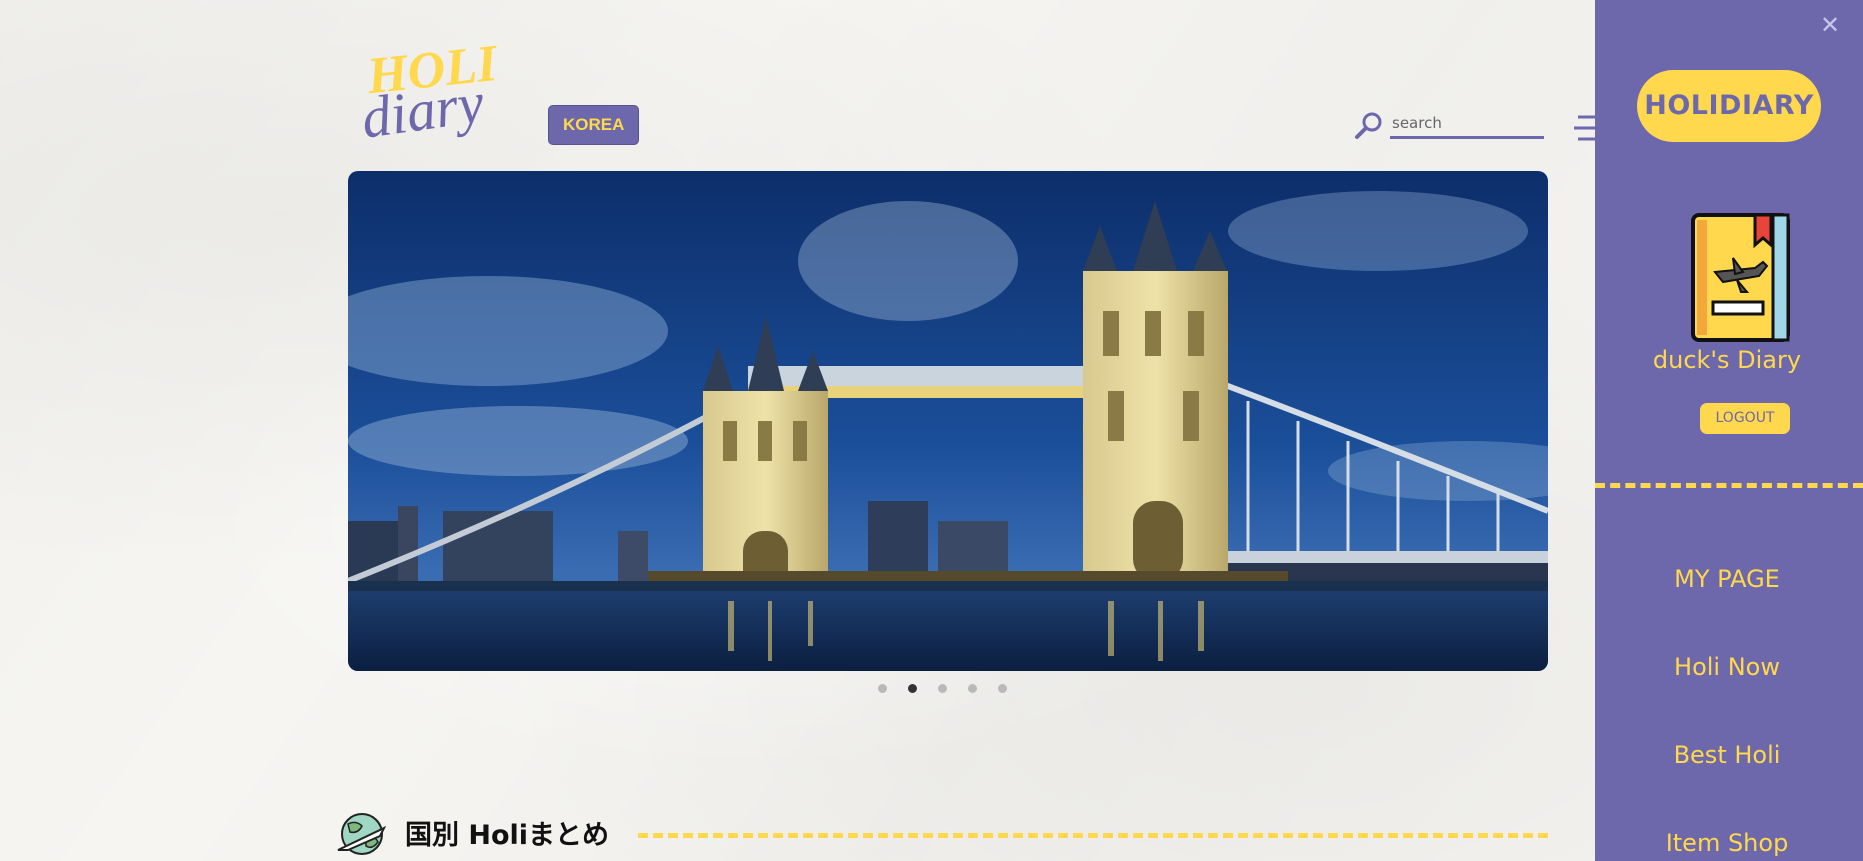 This screenshot has height=861, width=1863. What do you see at coordinates (594, 125) in the screenshot?
I see `country-badge: KOREA` at bounding box center [594, 125].